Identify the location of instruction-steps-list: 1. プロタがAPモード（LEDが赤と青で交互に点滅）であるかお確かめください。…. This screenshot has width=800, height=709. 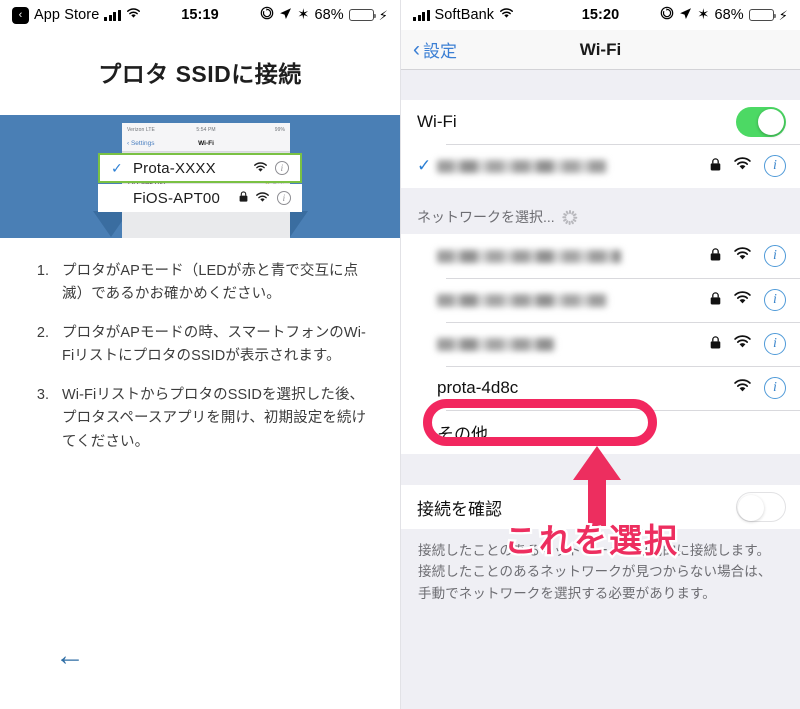
(199, 357).